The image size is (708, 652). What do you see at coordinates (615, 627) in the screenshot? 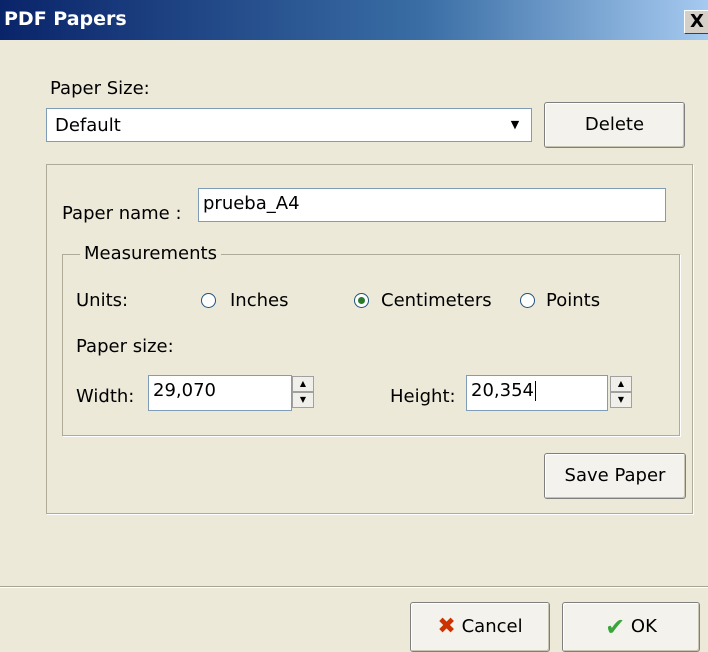
I see `check-icon: ✔` at bounding box center [615, 627].